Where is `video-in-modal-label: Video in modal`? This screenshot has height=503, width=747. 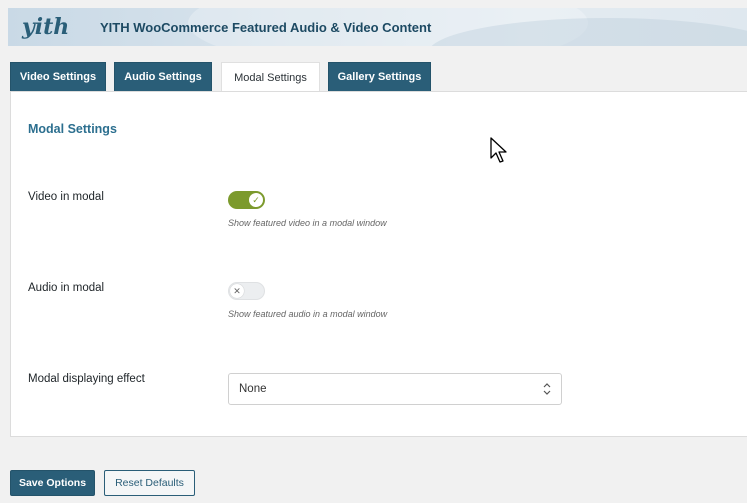 video-in-modal-label: Video in modal is located at coordinates (66, 197).